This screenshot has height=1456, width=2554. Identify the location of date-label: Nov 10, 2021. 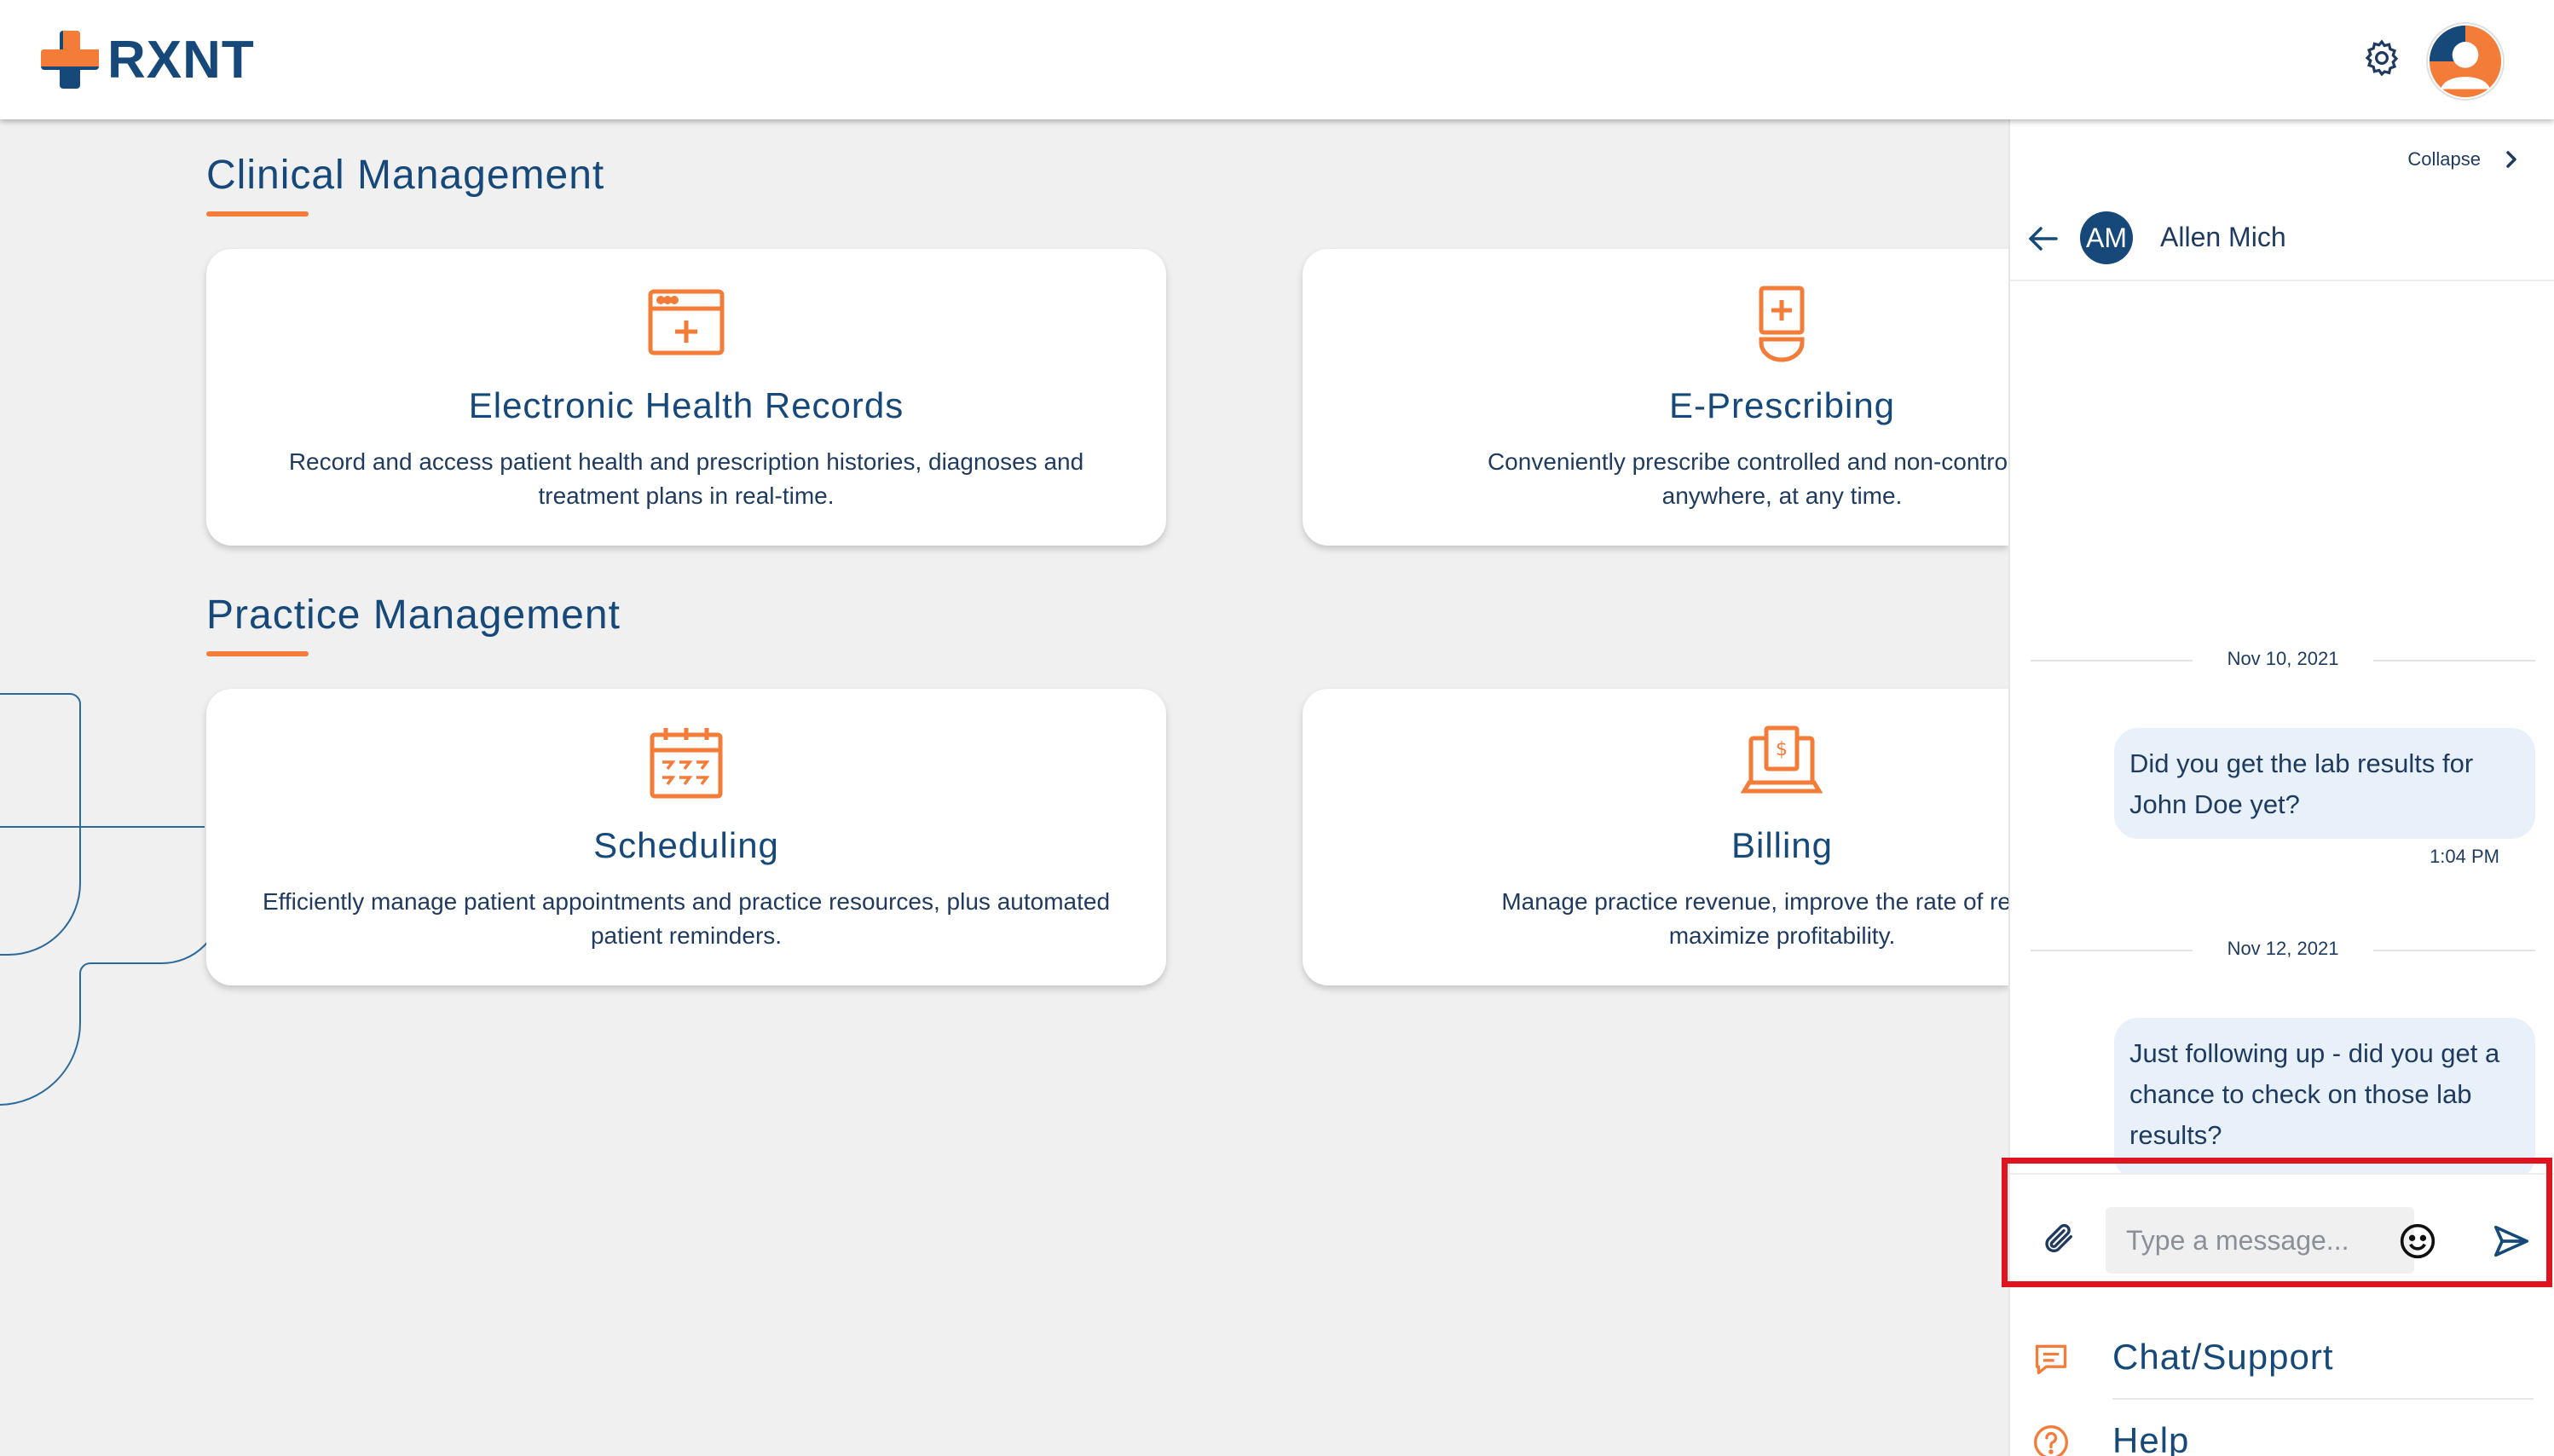
(2283, 658).